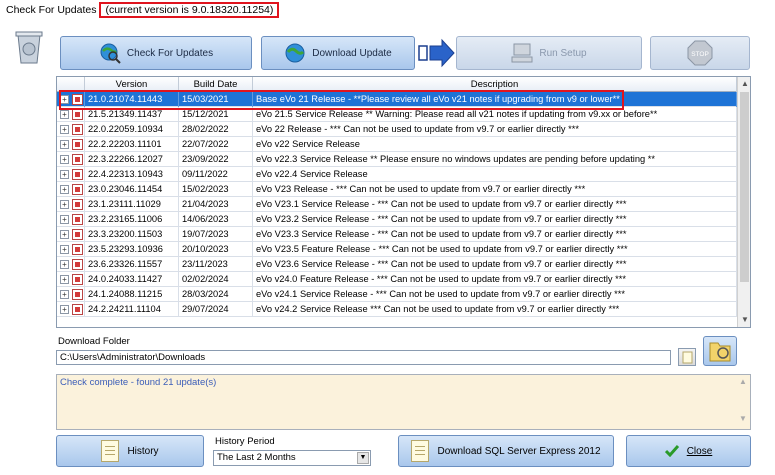 The image size is (775, 475). I want to click on version-cell: 23.0.23046.11454, so click(132, 189).